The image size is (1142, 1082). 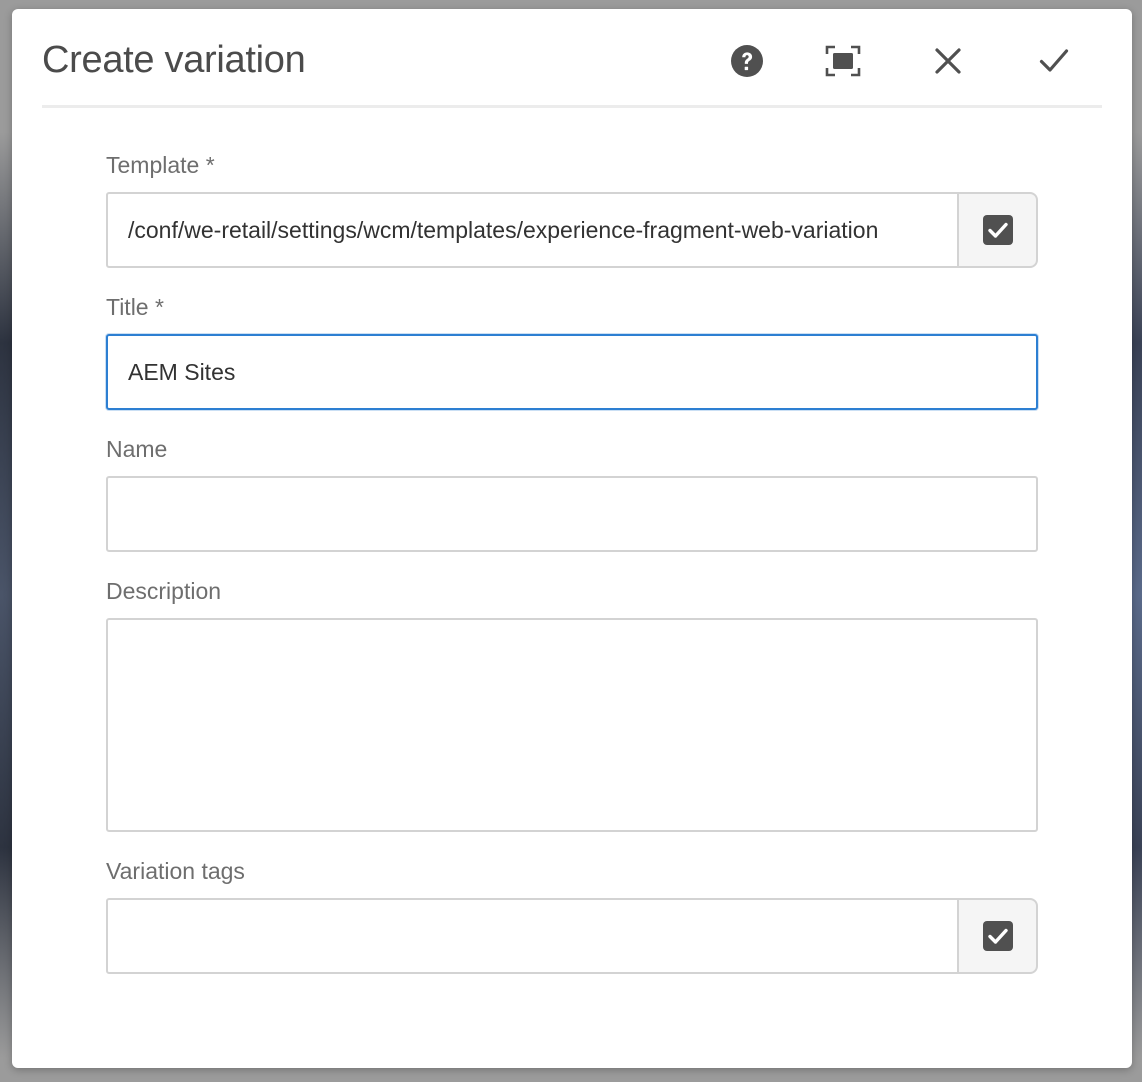 What do you see at coordinates (532, 936) in the screenshot?
I see `variation-tags-field` at bounding box center [532, 936].